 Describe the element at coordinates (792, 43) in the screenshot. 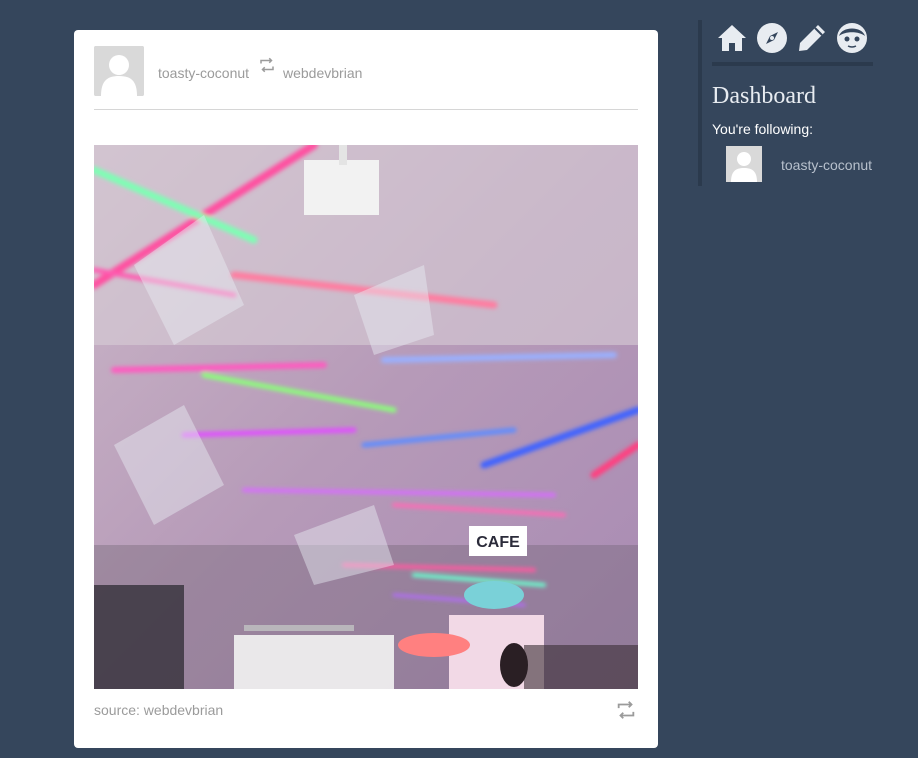

I see `sidebar-nav` at that location.